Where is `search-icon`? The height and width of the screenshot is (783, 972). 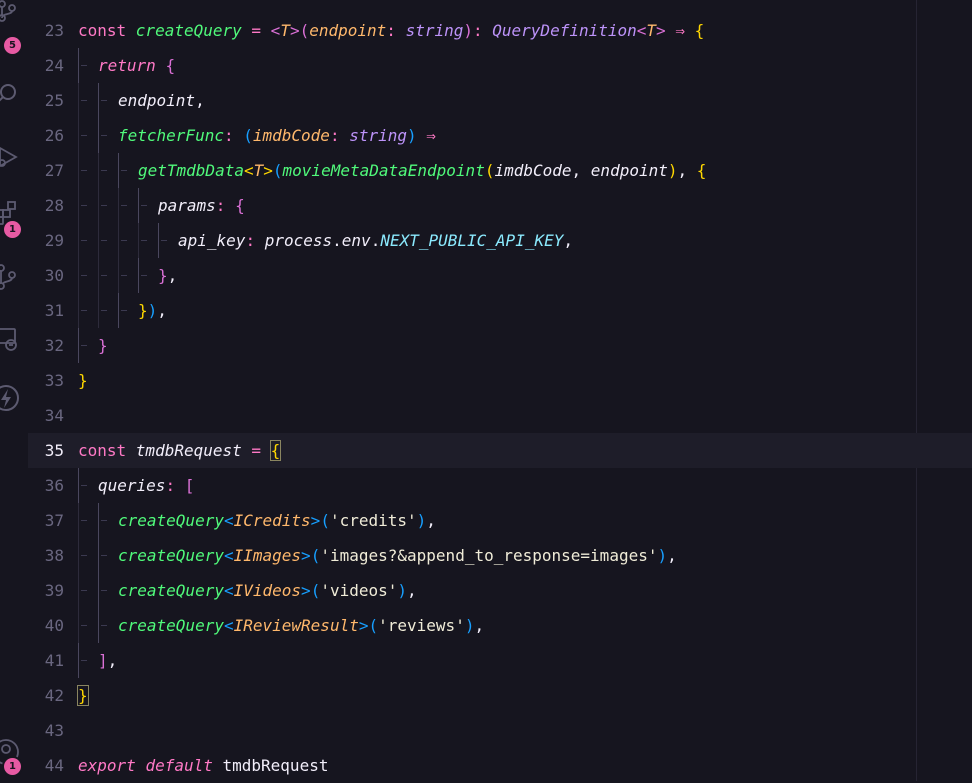
search-icon is located at coordinates (10, 94).